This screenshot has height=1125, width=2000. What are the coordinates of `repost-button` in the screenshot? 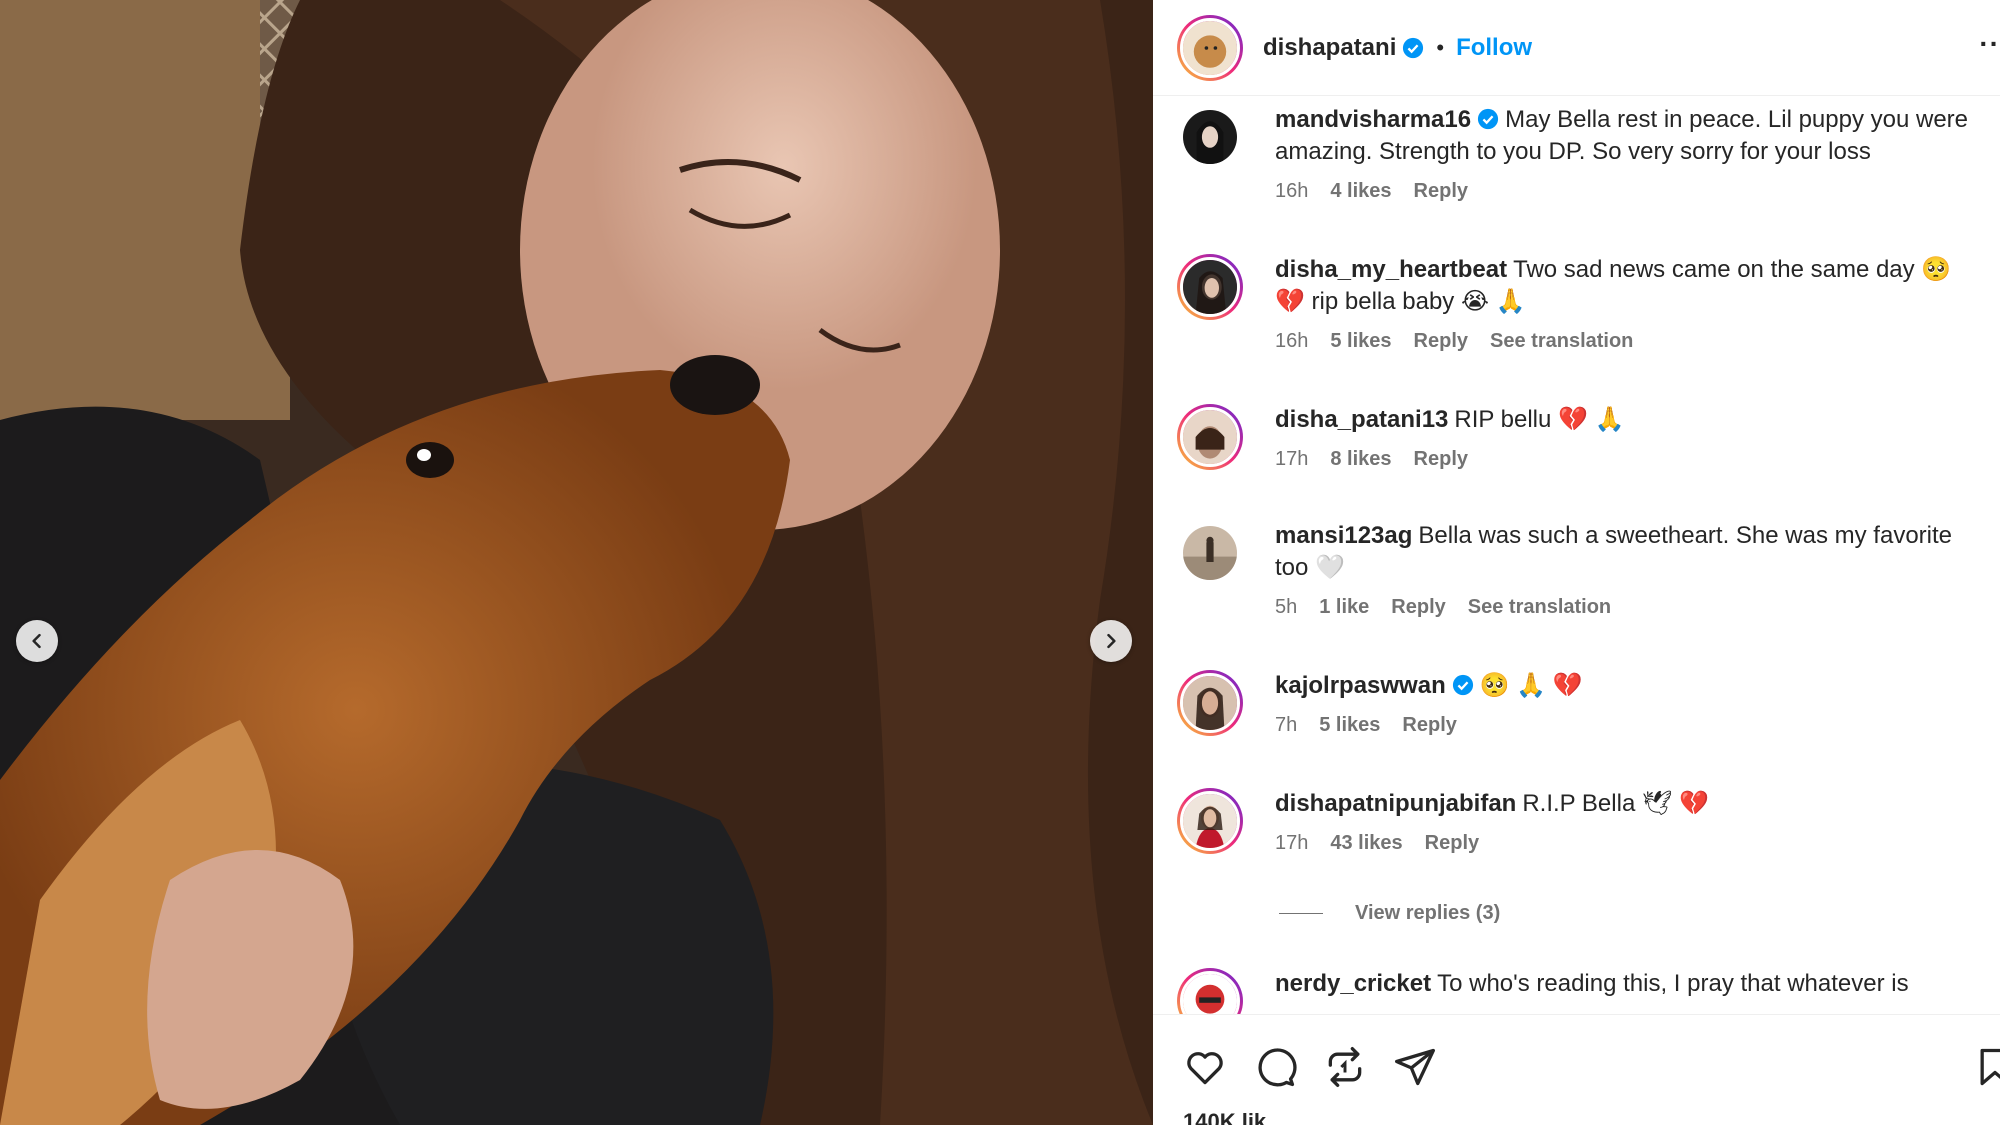 It's located at (1345, 1067).